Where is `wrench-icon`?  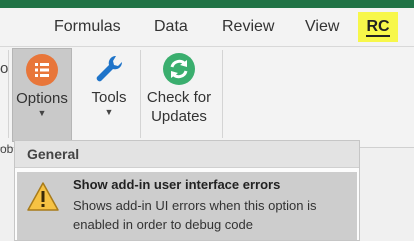 wrench-icon is located at coordinates (109, 69).